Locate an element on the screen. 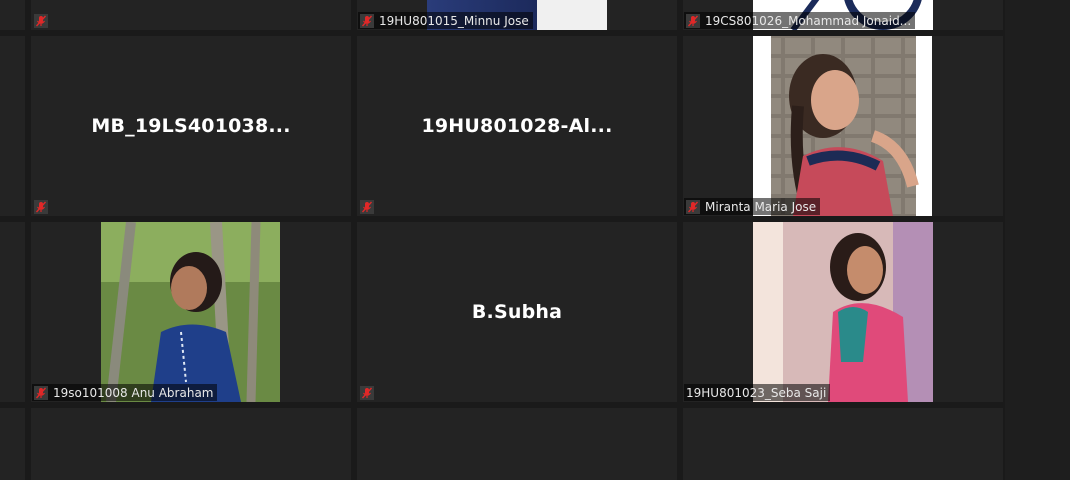 The width and height of the screenshot is (1070, 480). right-edge-strip is located at coordinates (1037, 240).